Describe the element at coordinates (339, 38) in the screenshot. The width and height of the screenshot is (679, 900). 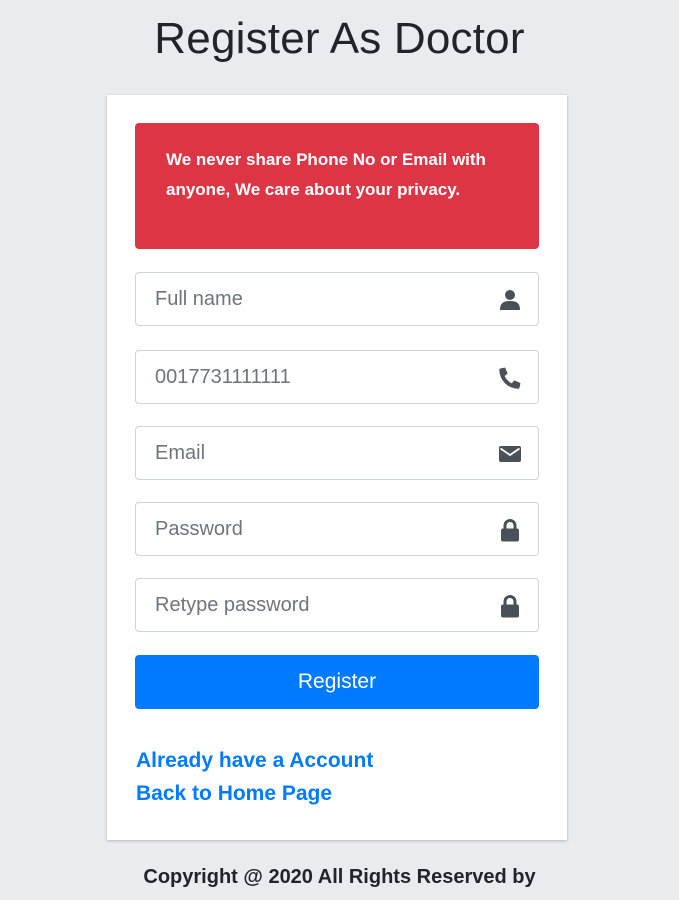
I see `page-title: Register As Doctor` at that location.